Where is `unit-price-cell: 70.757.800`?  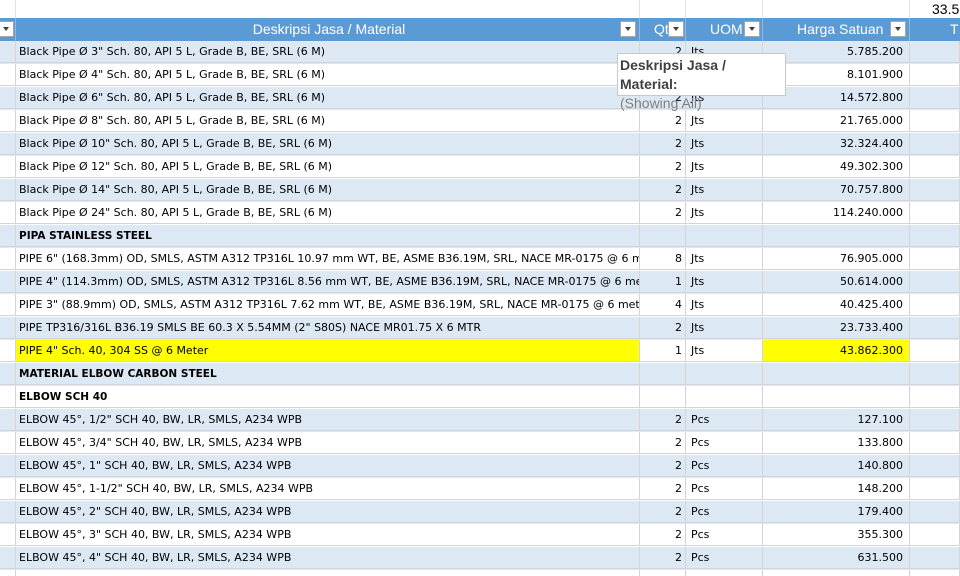 unit-price-cell: 70.757.800 is located at coordinates (836, 190).